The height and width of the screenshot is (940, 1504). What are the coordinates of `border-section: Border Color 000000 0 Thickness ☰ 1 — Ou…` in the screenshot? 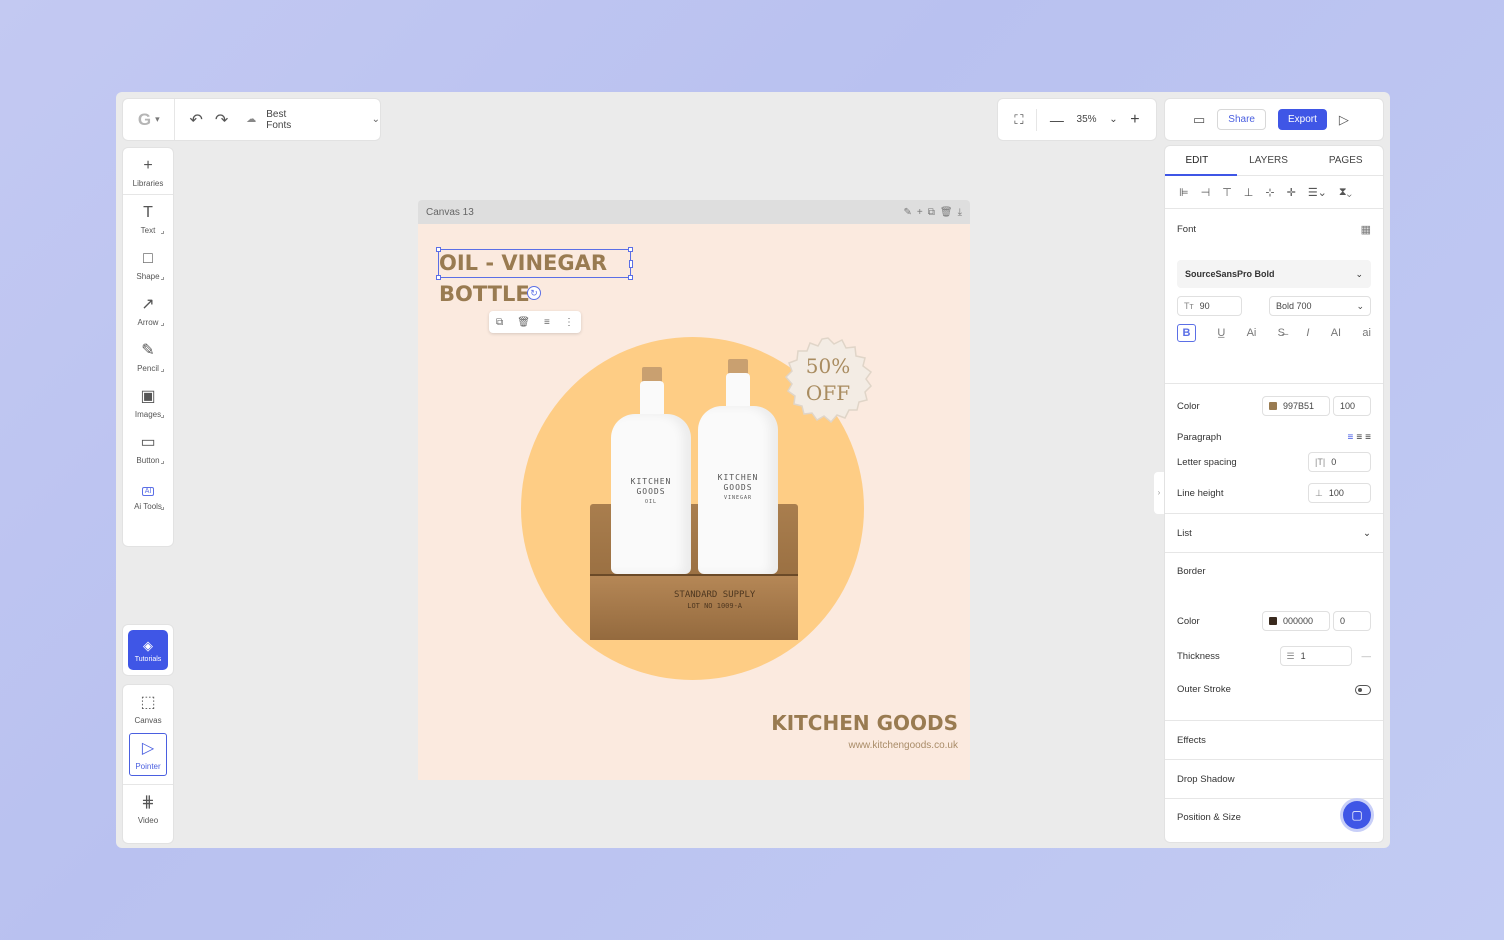 It's located at (1274, 637).